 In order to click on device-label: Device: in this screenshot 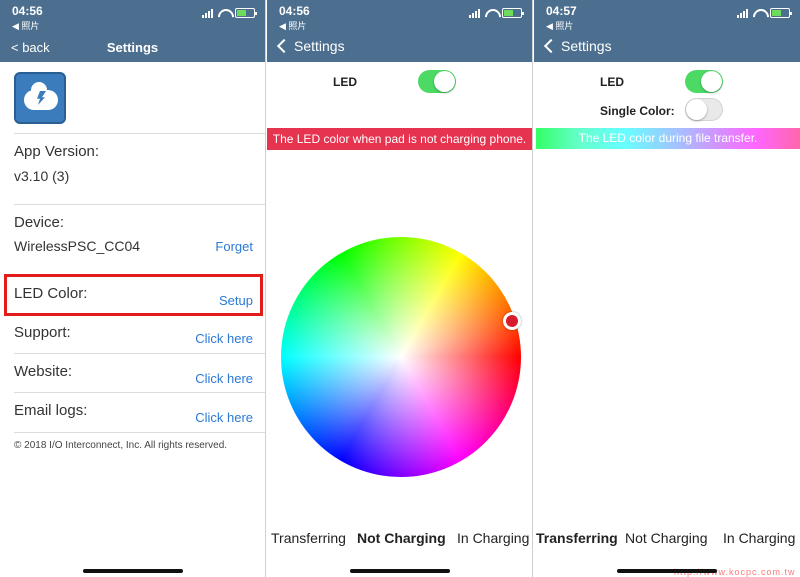, I will do `click(39, 222)`.